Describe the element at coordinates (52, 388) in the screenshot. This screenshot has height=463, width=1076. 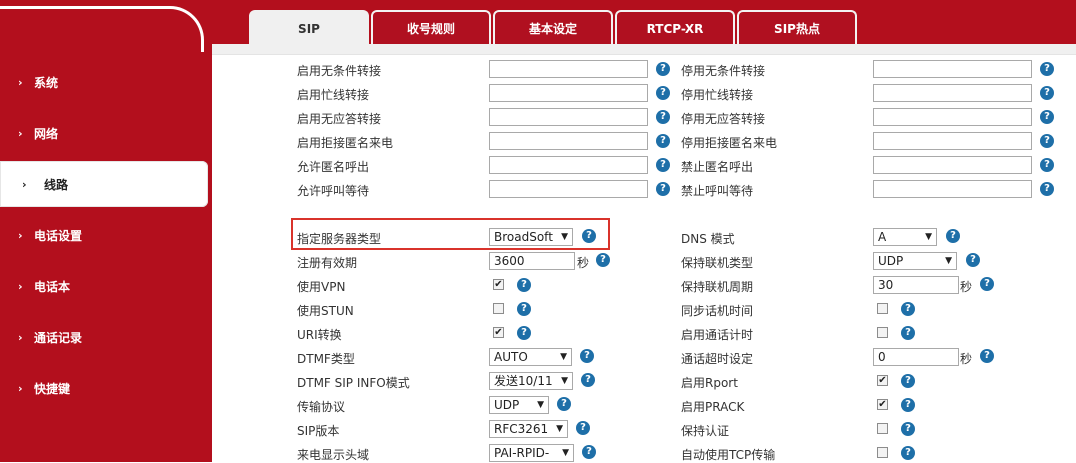
I see `sidebar-item-label: 快捷键` at that location.